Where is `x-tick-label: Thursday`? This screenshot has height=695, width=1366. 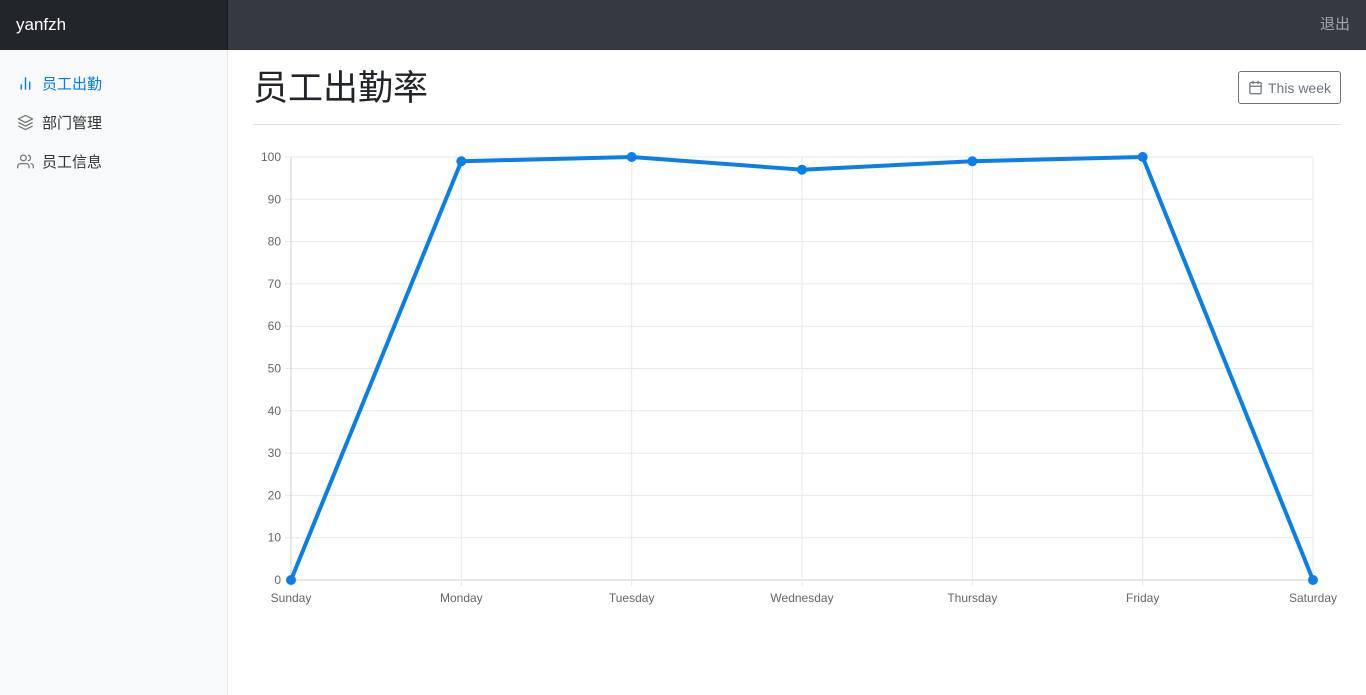 x-tick-label: Thursday is located at coordinates (972, 598).